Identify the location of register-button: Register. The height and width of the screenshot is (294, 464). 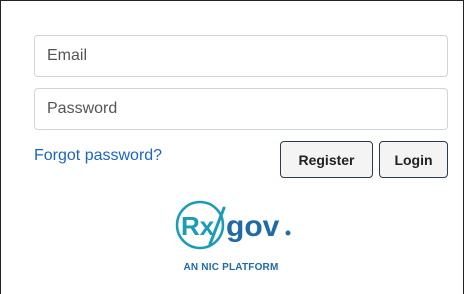
(326, 159).